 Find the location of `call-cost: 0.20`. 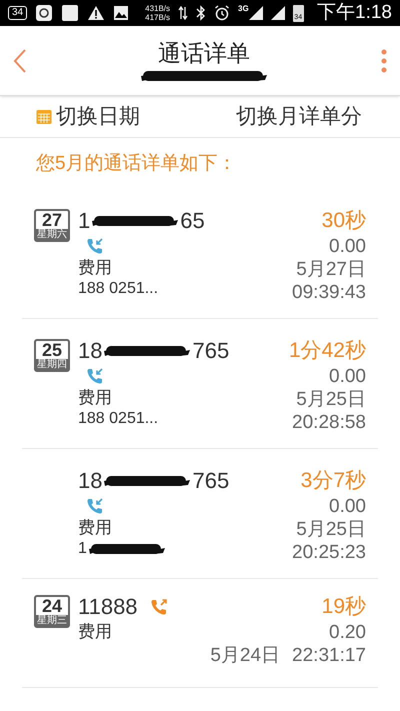

call-cost: 0.20 is located at coordinates (347, 632).